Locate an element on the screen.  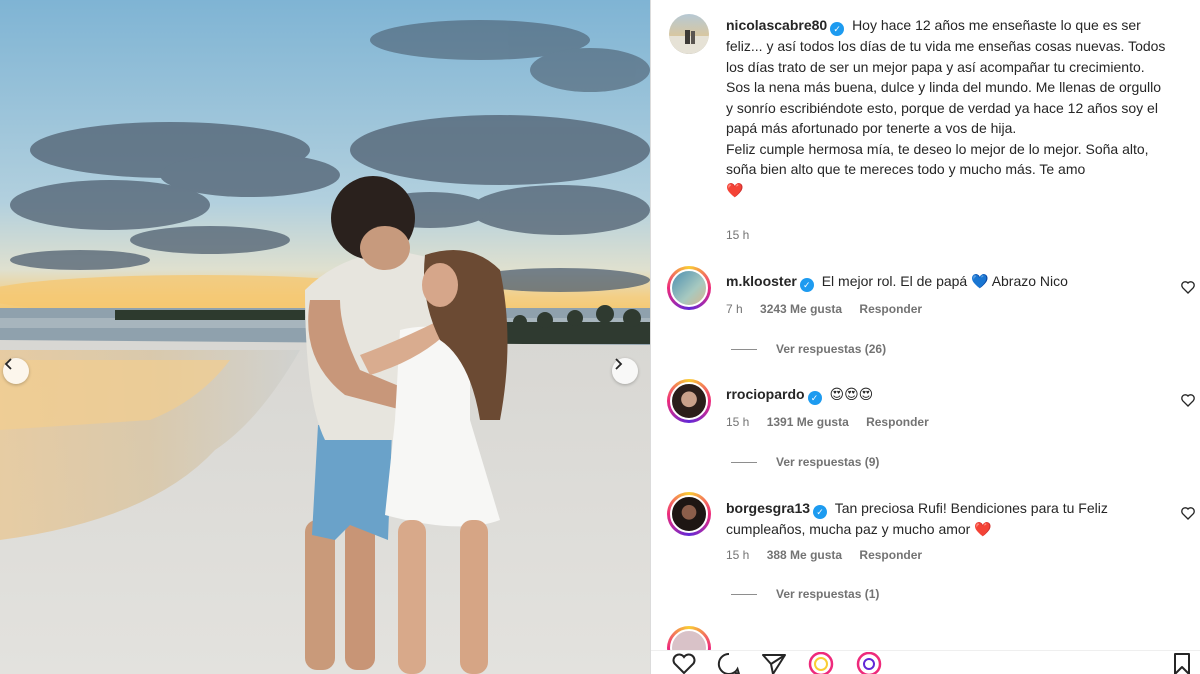
view-replies-label: Ver respuestas (26) is located at coordinates (831, 349).